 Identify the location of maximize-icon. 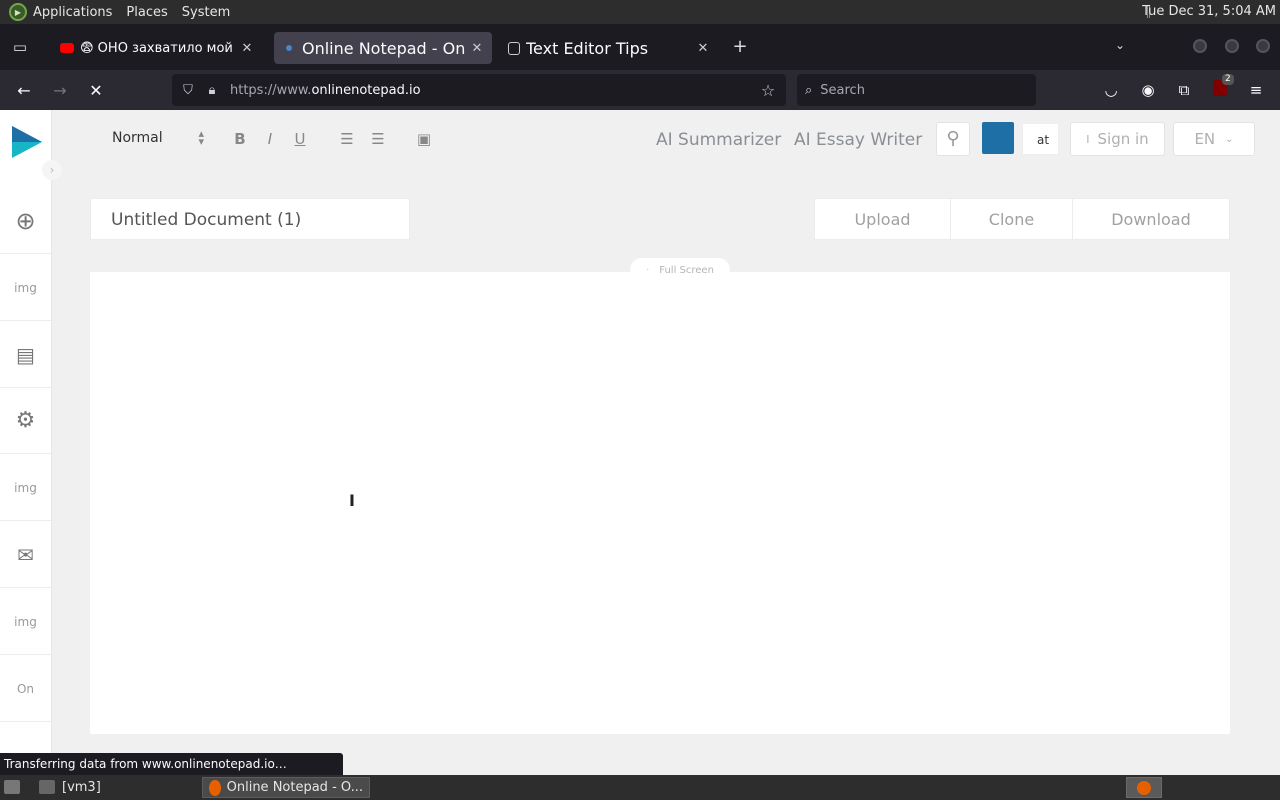
(1232, 46).